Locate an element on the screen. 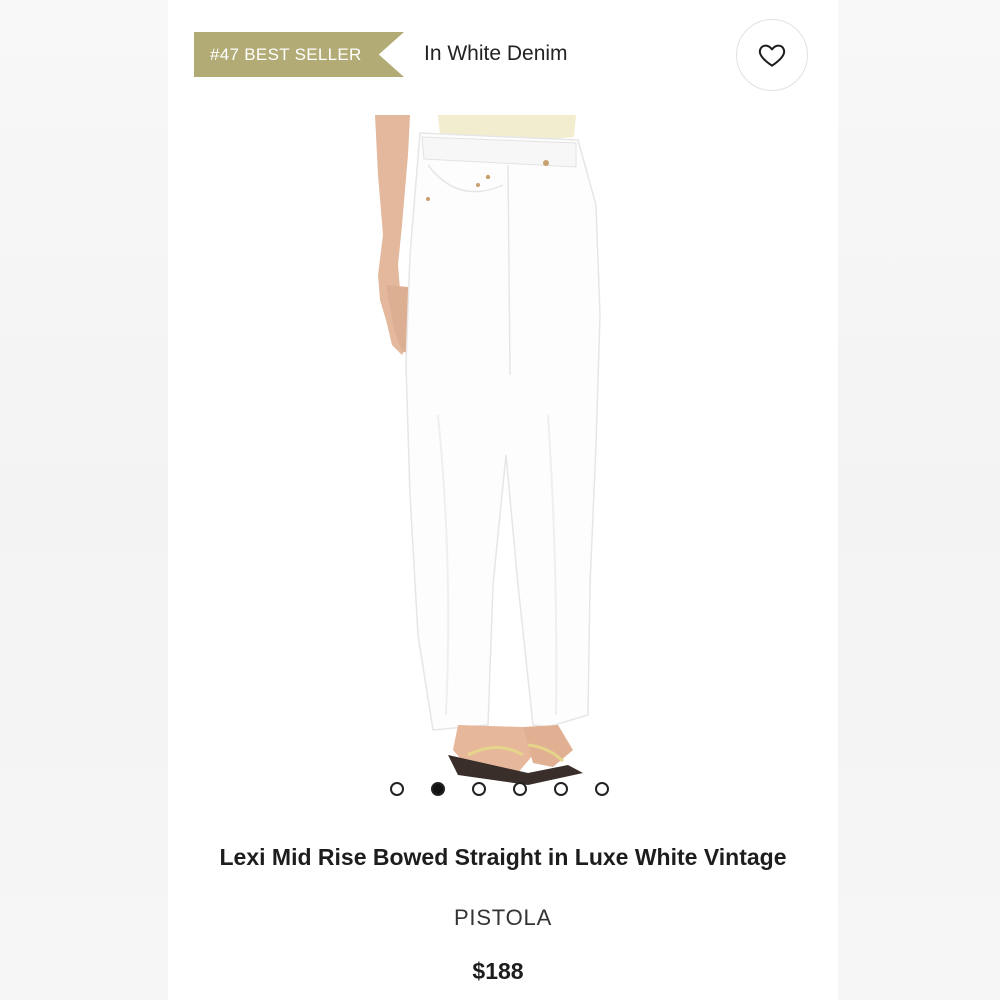 Image resolution: width=1000 pixels, height=1000 pixels. favorite-button is located at coordinates (772, 55).